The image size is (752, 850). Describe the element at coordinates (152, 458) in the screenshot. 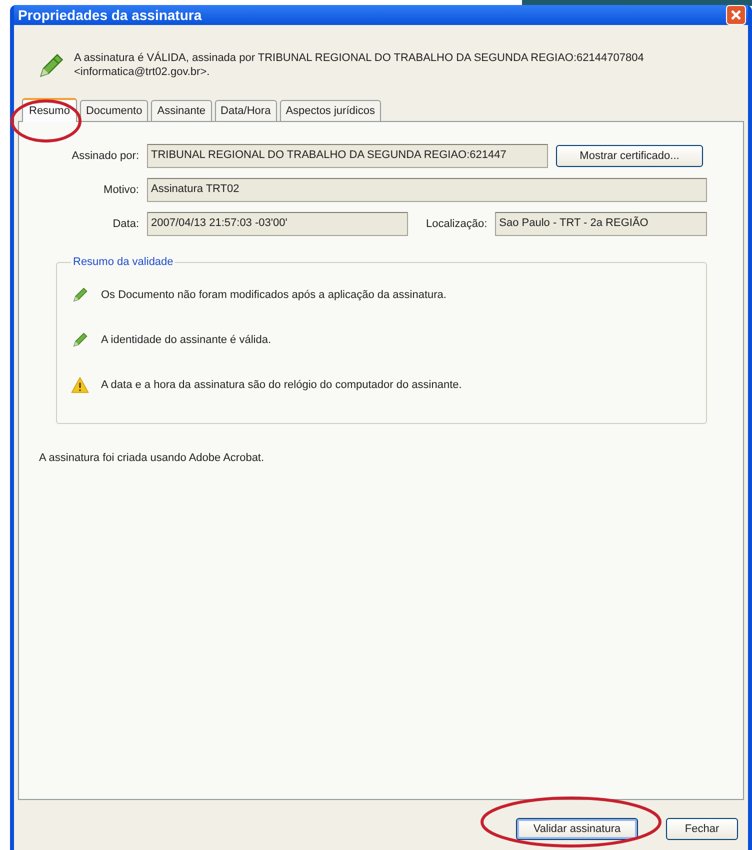

I see `creation-note: A assinatura foi criada usando Adobe Acrobat.` at that location.